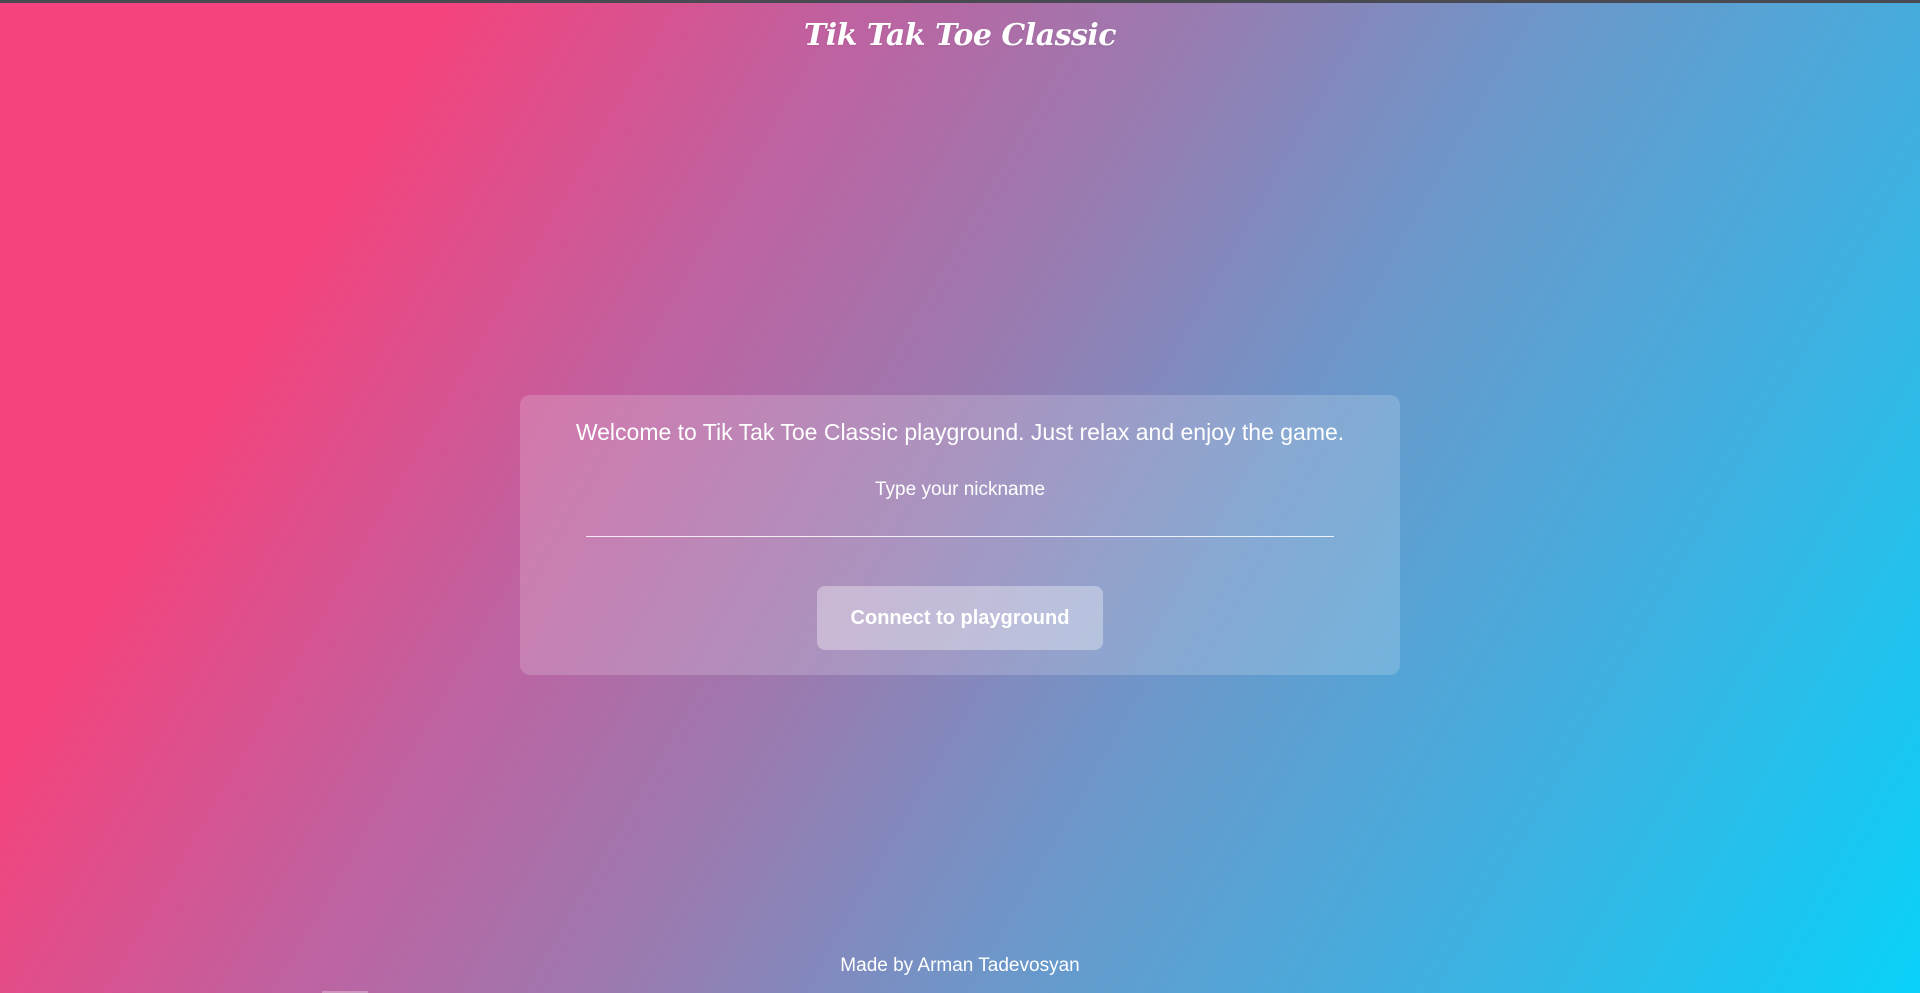 This screenshot has width=1920, height=993. What do you see at coordinates (960, 35) in the screenshot?
I see `app-title: Tik Tak Toe Classic` at bounding box center [960, 35].